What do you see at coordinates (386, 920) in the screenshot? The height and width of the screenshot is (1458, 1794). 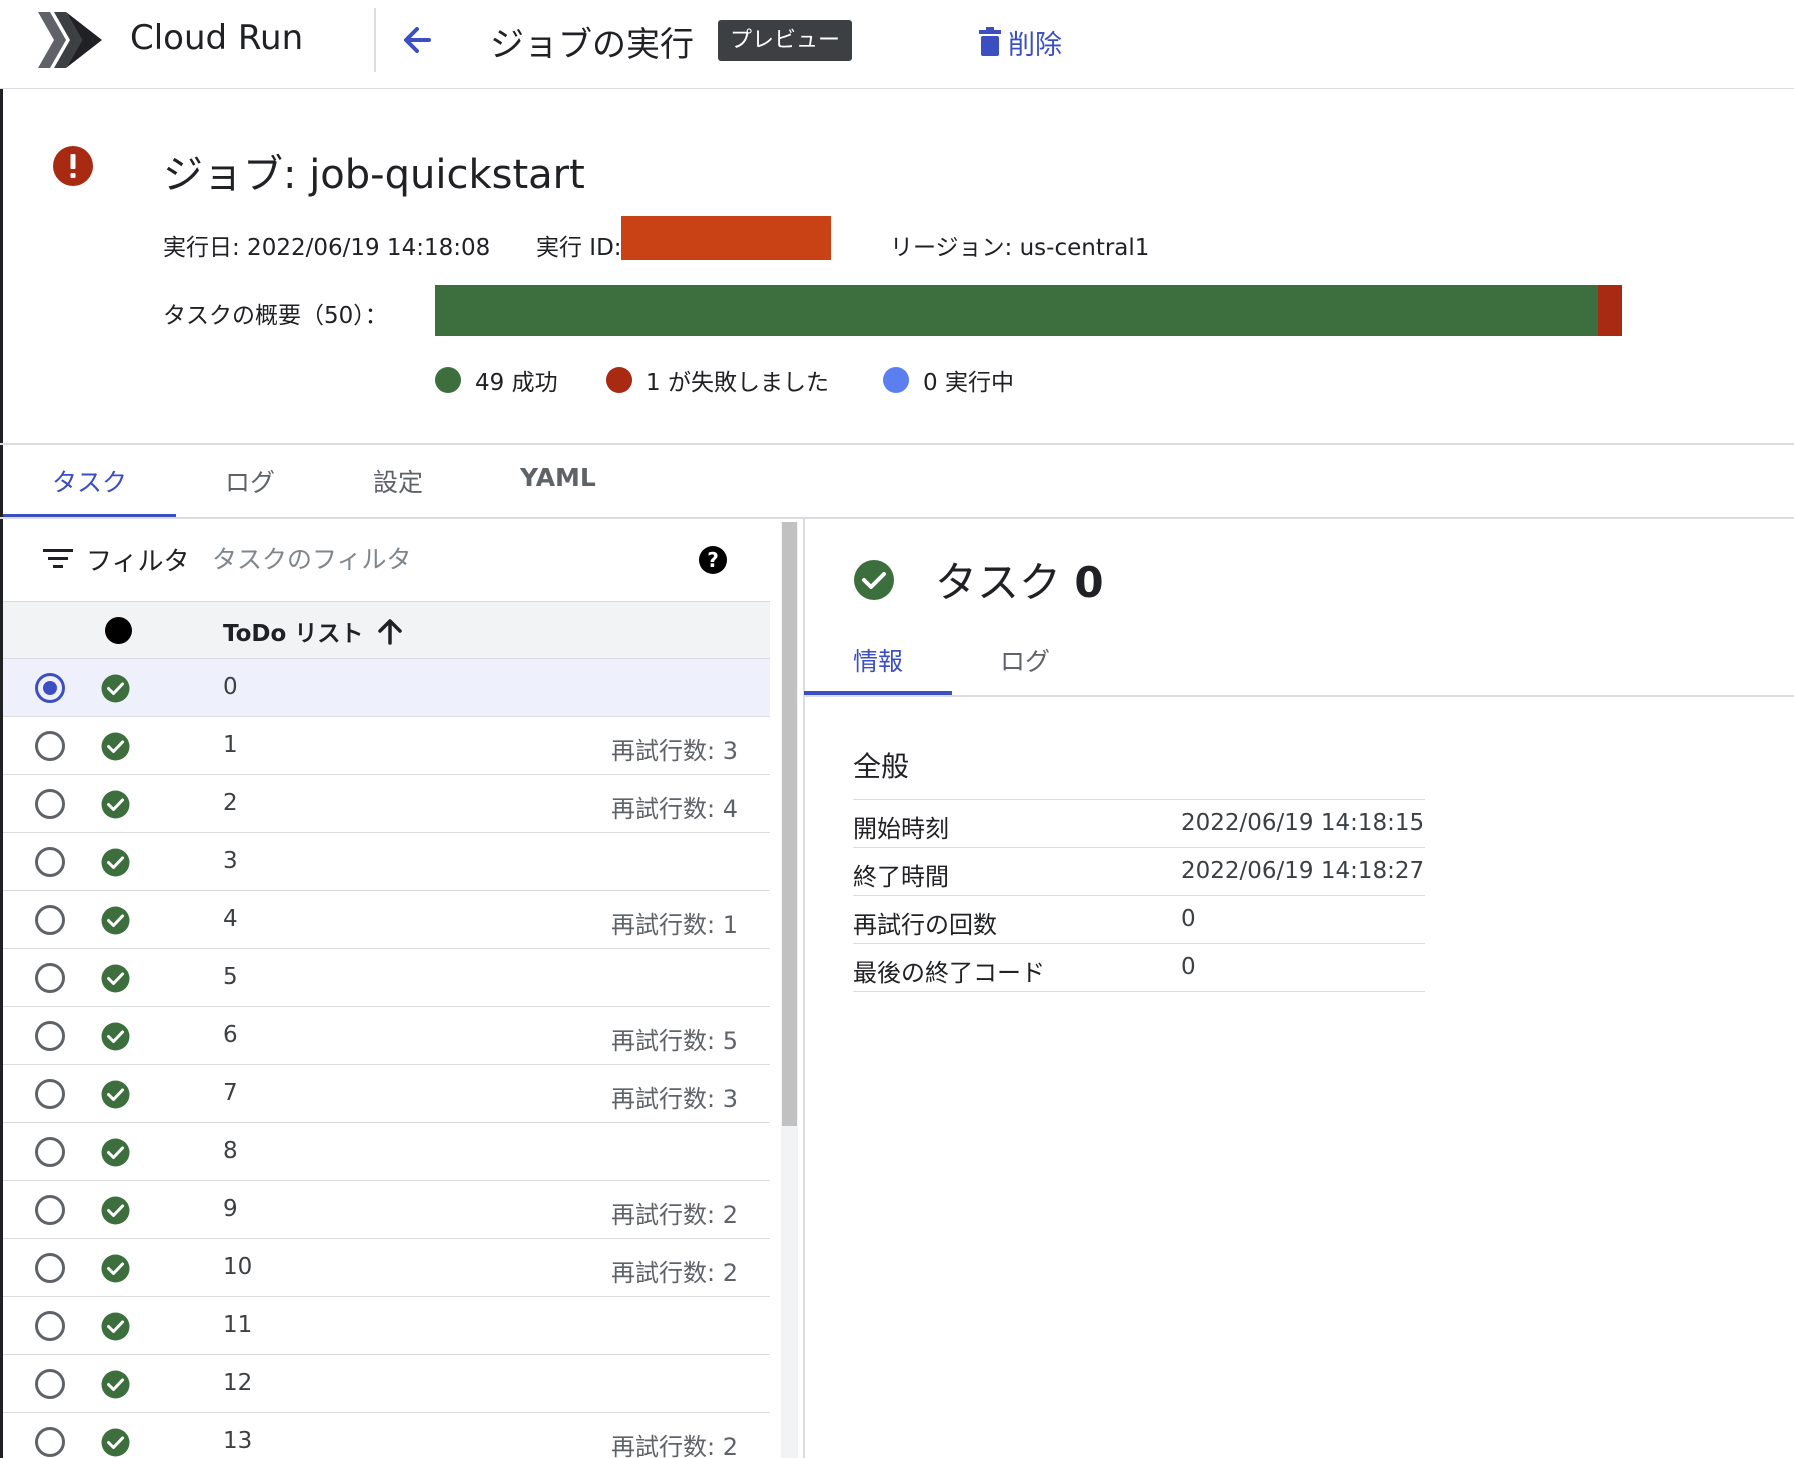 I see `table-row: 4 再試行数: 1` at bounding box center [386, 920].